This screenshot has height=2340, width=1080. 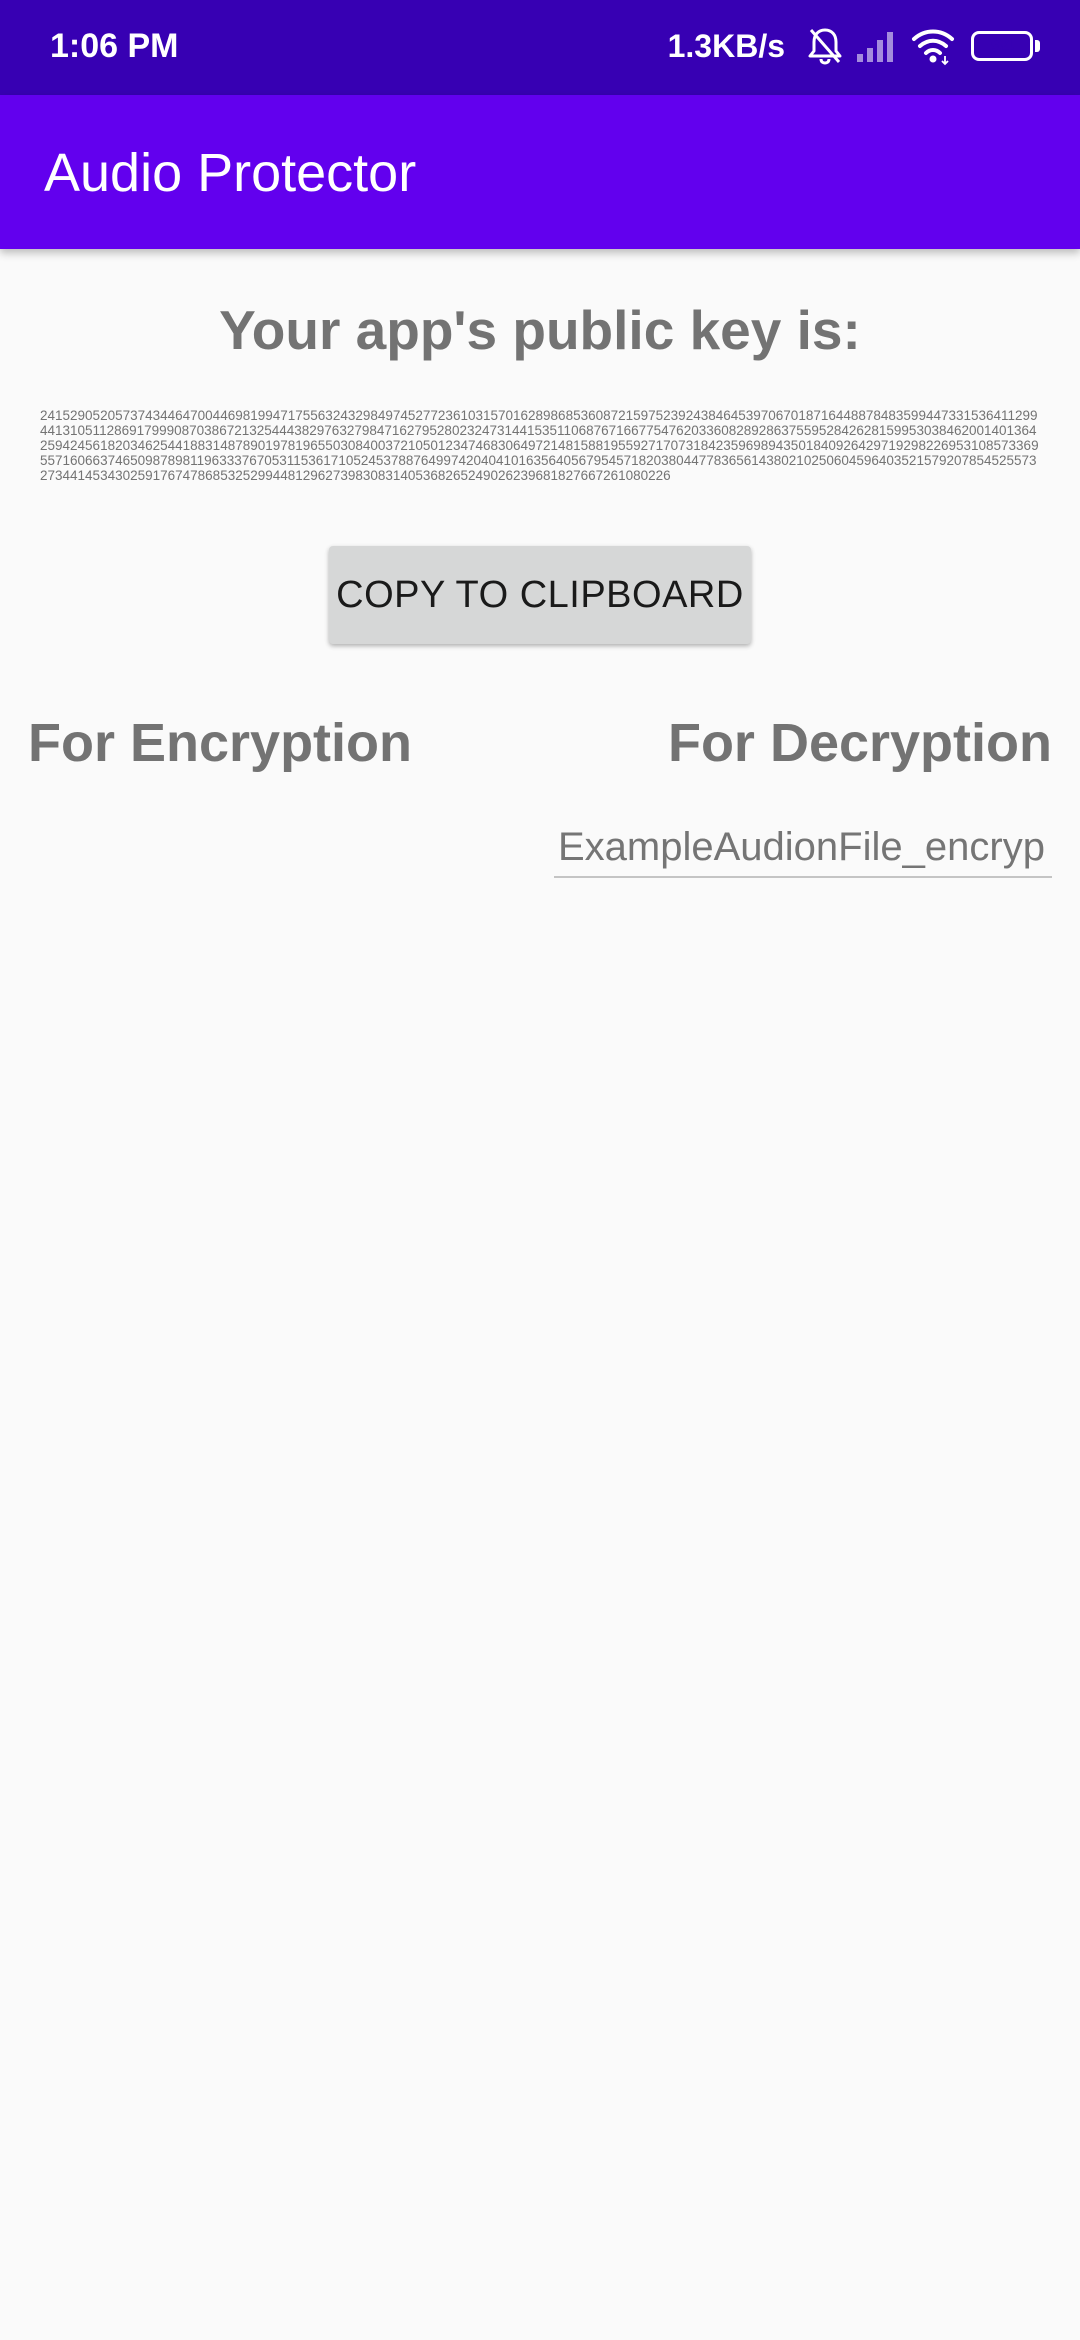 What do you see at coordinates (220, 743) in the screenshot?
I see `encryption-heading: For Encryption` at bounding box center [220, 743].